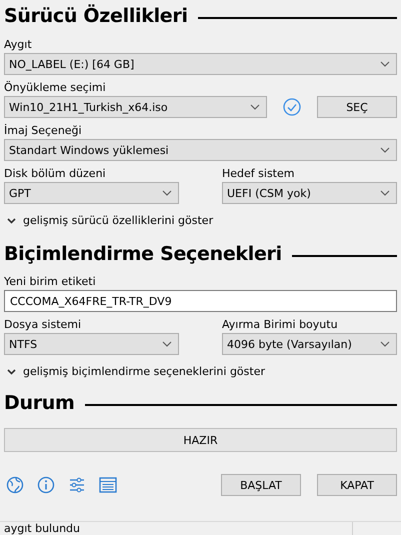 This screenshot has width=401, height=535. I want to click on boot-dropdown: Win10_21H1_Turkish_x64.iso, so click(135, 107).